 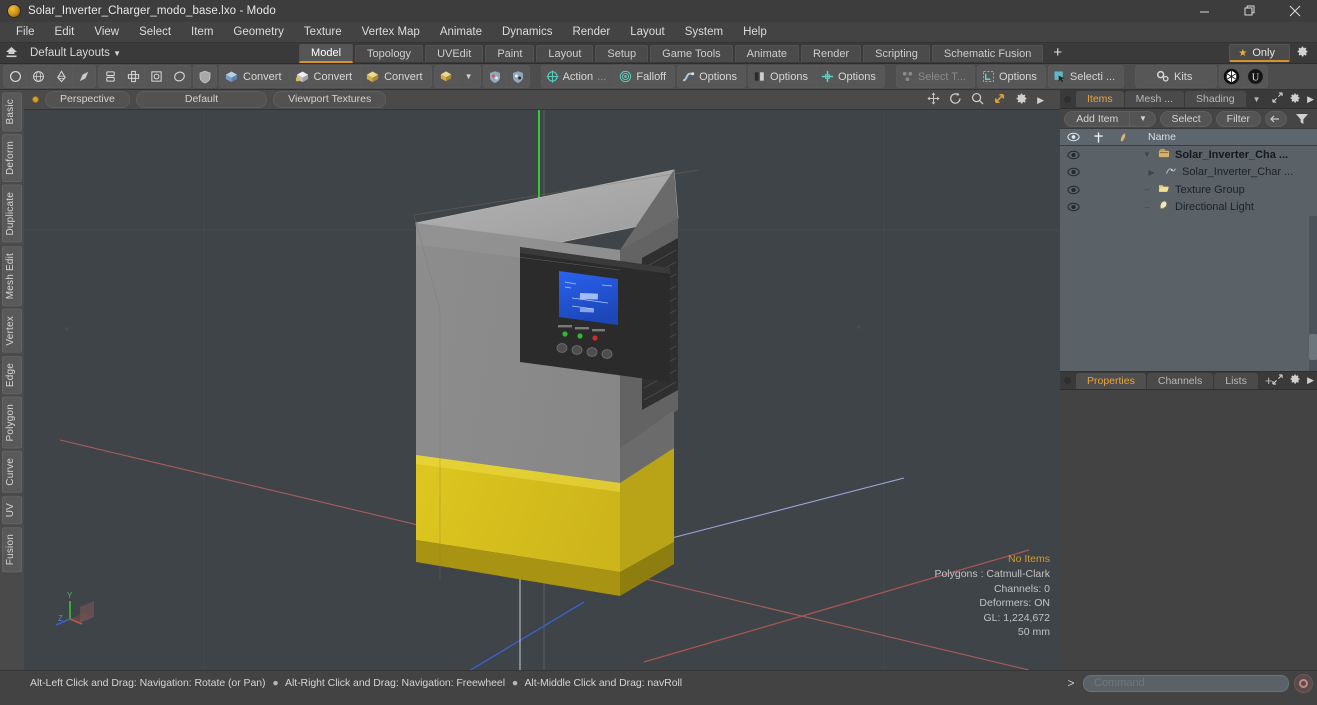 What do you see at coordinates (1180, 380) in the screenshot?
I see `tab-channels: Channels` at bounding box center [1180, 380].